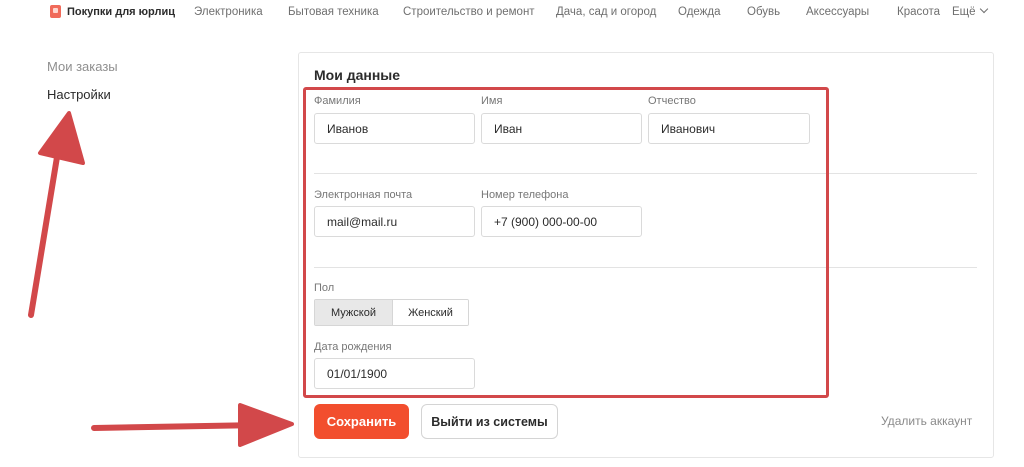  What do you see at coordinates (964, 12) in the screenshot?
I see `nav-more-label: Ещё` at bounding box center [964, 12].